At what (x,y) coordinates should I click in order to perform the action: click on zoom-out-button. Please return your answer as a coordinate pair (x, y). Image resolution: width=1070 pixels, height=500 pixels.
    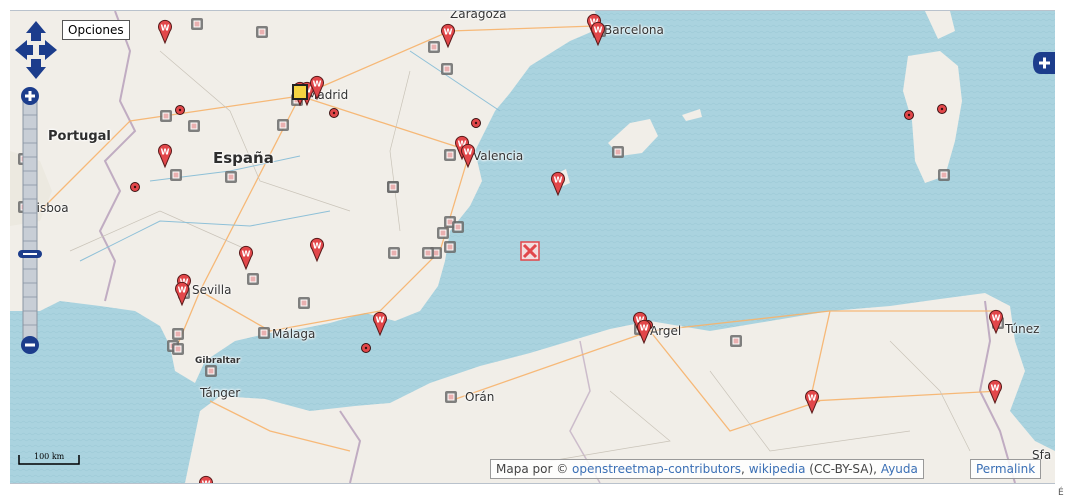
    Looking at the image, I should click on (30, 345).